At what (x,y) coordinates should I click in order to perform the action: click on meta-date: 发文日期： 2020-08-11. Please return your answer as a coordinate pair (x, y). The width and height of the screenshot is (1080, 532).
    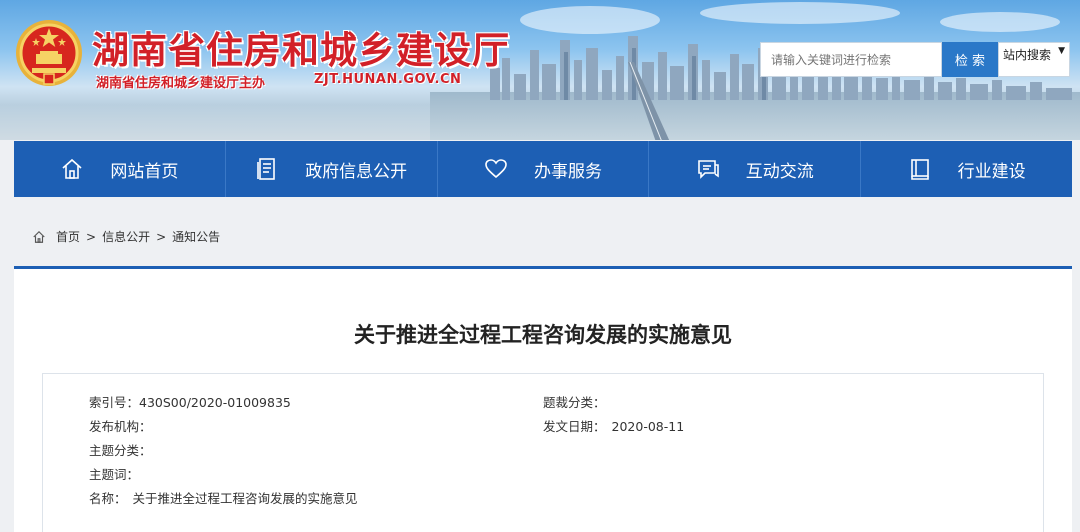
    Looking at the image, I should click on (613, 425).